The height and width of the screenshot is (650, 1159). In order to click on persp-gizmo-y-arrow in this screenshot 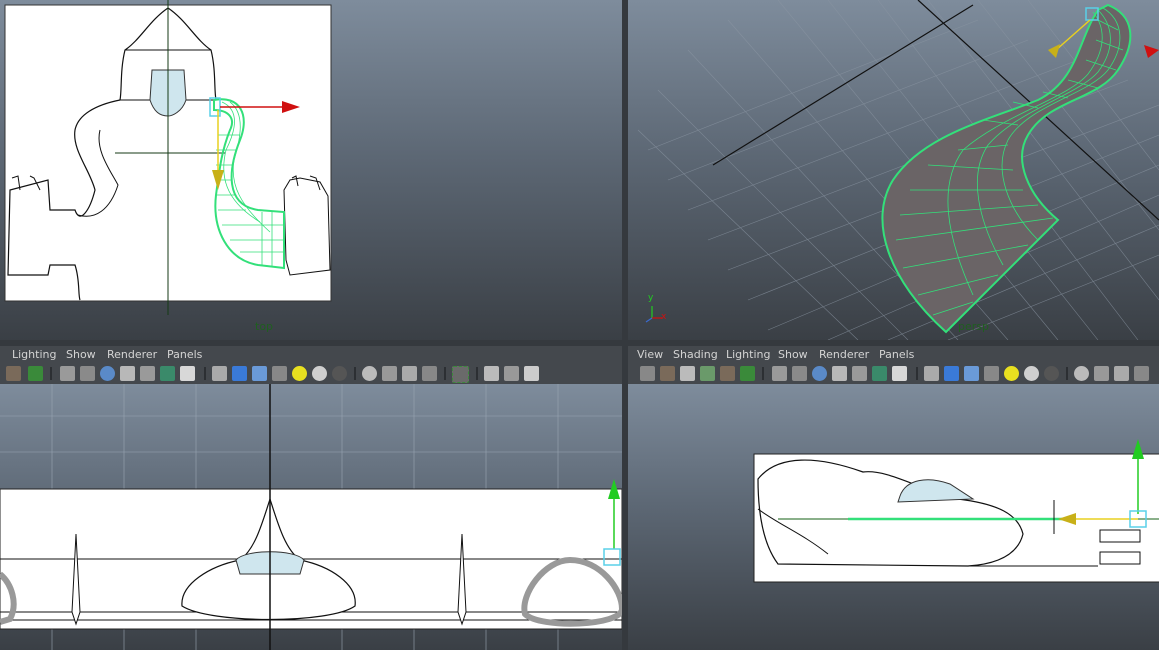, I will do `click(1054, 51)`.